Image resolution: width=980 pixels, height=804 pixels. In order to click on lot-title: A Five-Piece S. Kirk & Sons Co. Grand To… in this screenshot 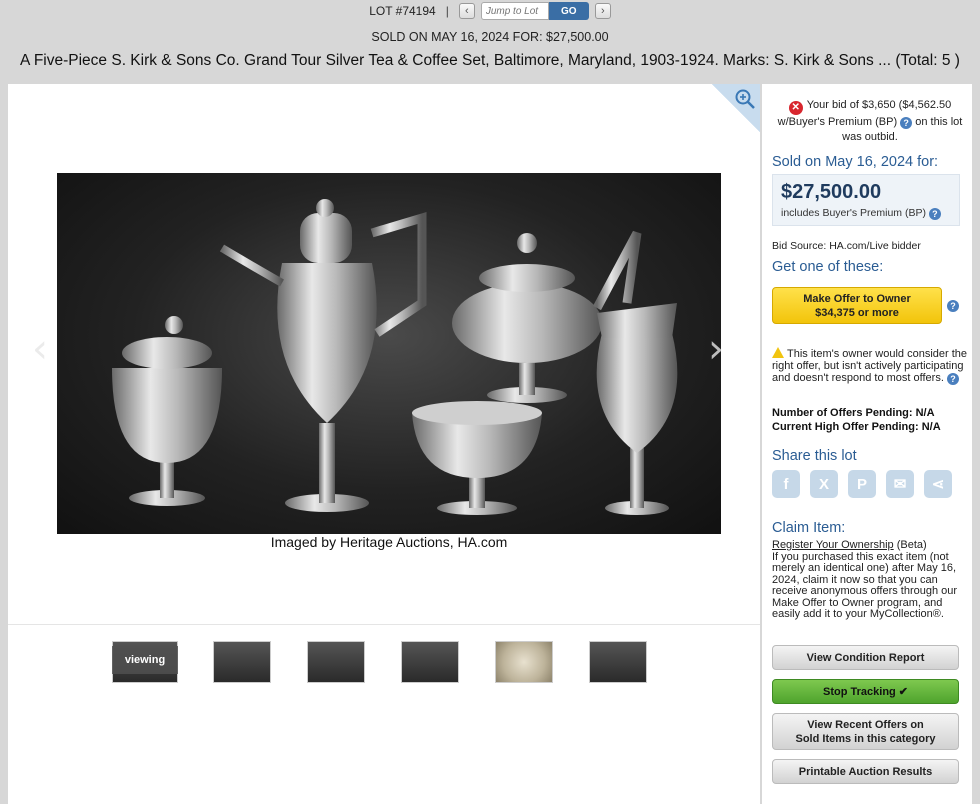, I will do `click(490, 60)`.